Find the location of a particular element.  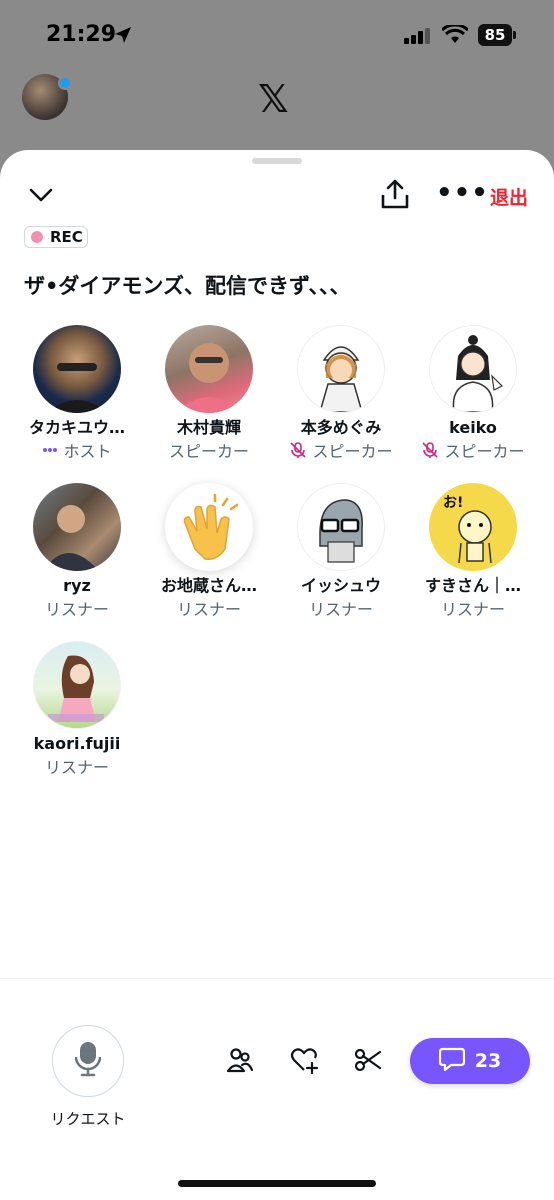

space-title: ザ•ダイアモンズ、配信できず、、、 is located at coordinates (187, 286).